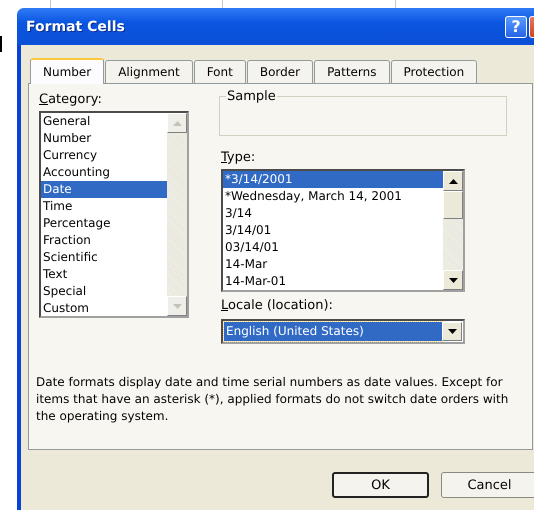  What do you see at coordinates (104, 223) in the screenshot?
I see `category-item: Percentage` at bounding box center [104, 223].